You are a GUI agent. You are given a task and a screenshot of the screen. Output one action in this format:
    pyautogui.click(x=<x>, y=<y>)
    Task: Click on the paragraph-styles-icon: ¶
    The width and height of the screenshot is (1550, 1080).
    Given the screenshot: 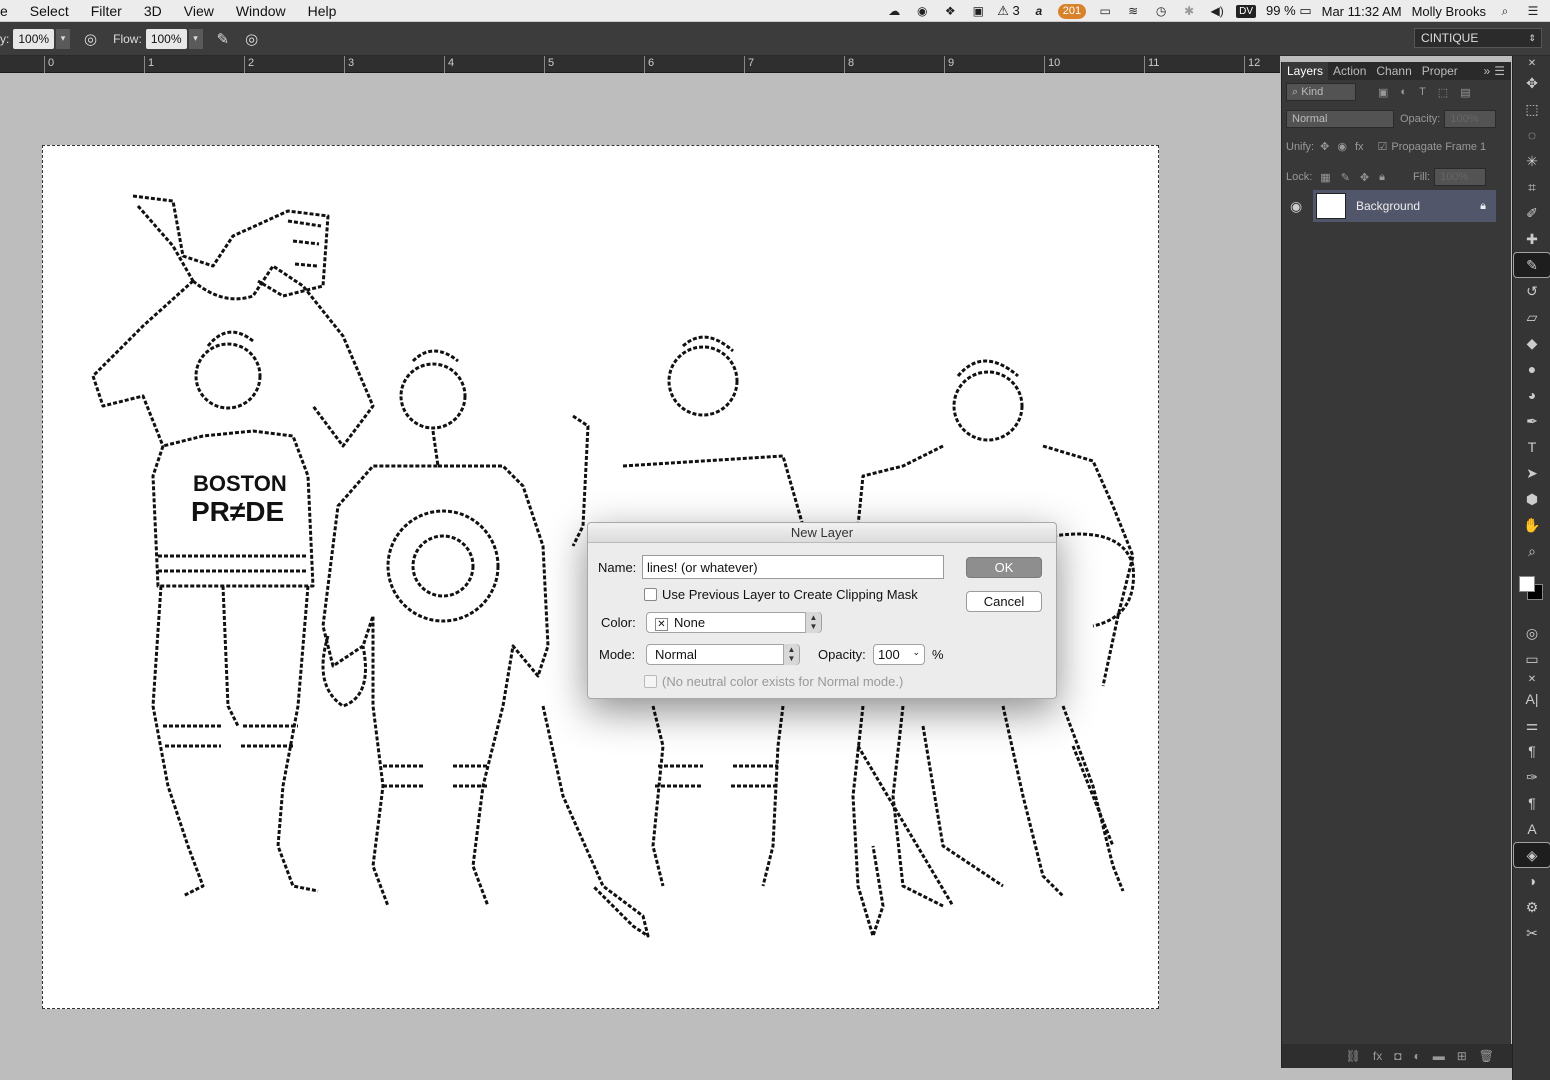 What is the action you would take?
    pyautogui.click(x=1531, y=803)
    